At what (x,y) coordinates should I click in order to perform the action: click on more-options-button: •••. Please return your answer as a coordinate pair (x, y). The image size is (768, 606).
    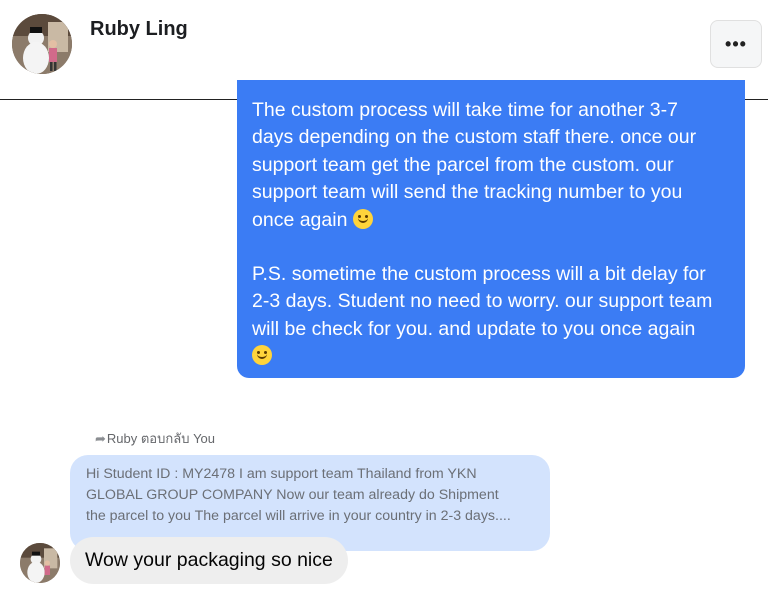
    Looking at the image, I should click on (736, 44).